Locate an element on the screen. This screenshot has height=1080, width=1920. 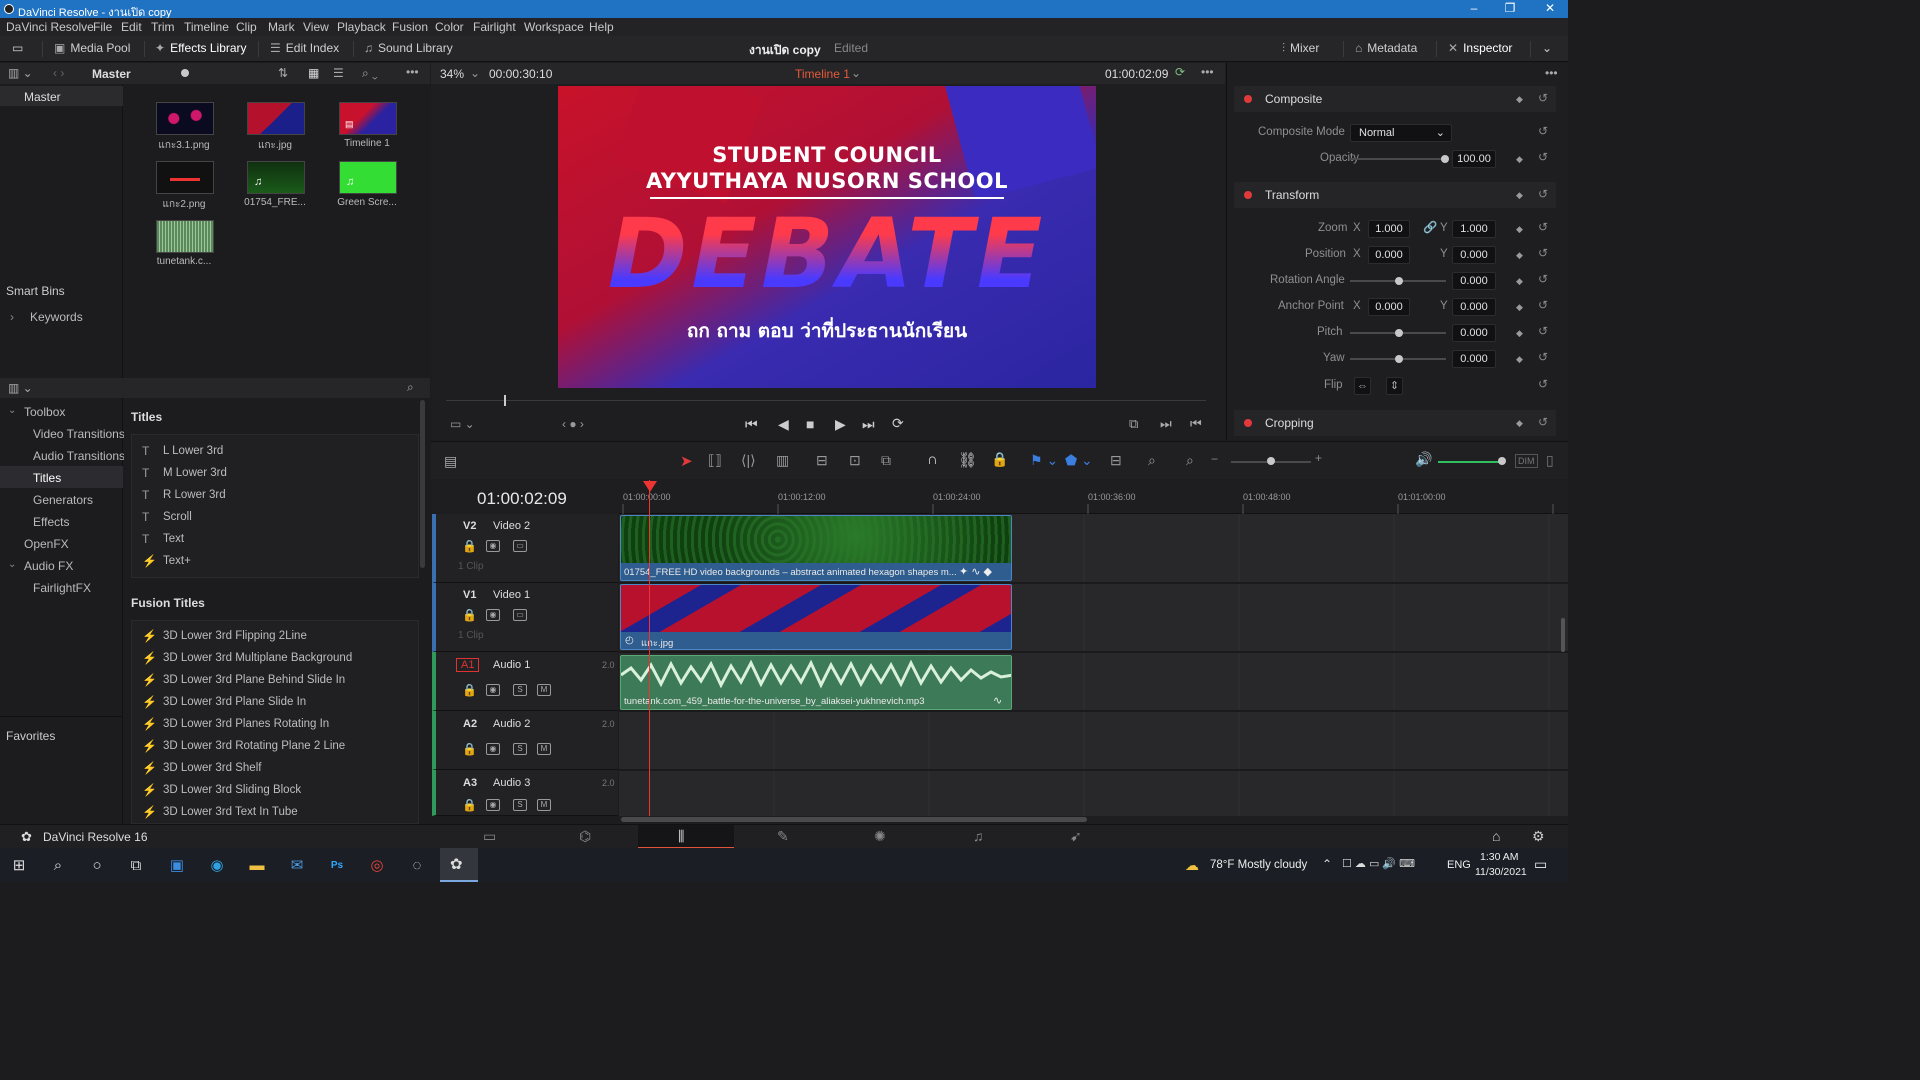
composite-section: Composite ◆ ↺ is located at coordinates (1395, 99).